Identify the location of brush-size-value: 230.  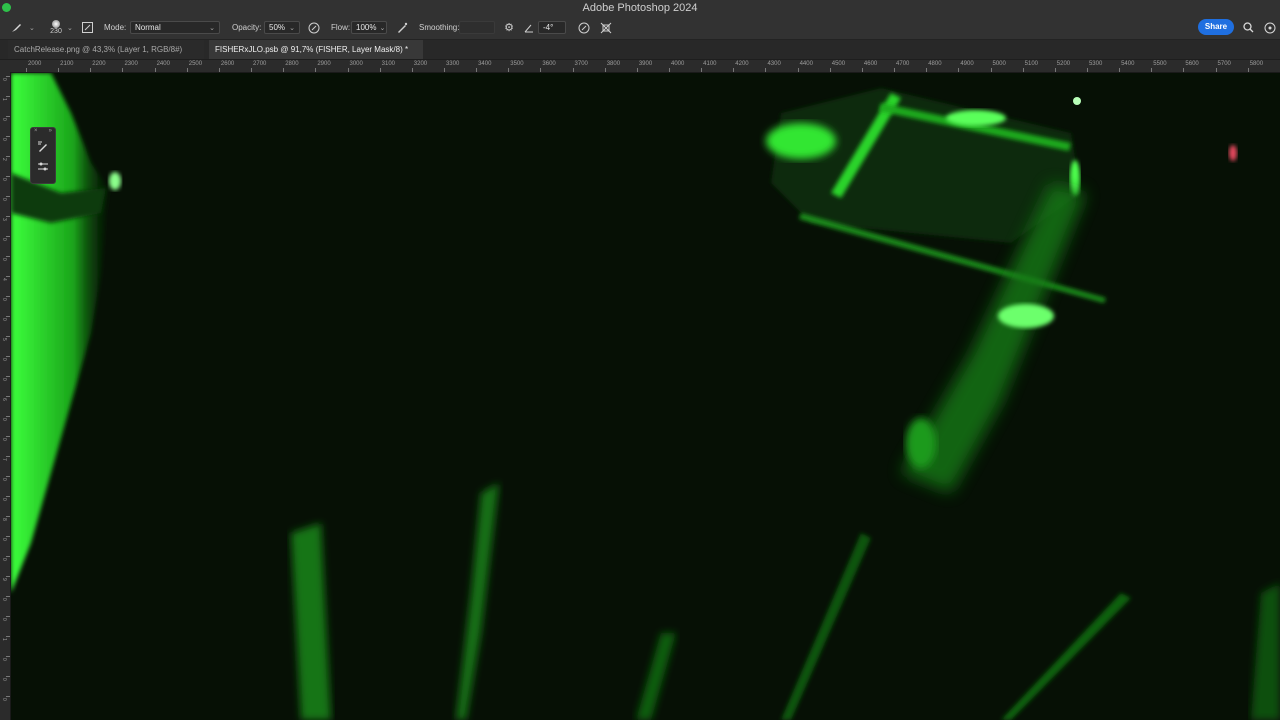
(56, 31).